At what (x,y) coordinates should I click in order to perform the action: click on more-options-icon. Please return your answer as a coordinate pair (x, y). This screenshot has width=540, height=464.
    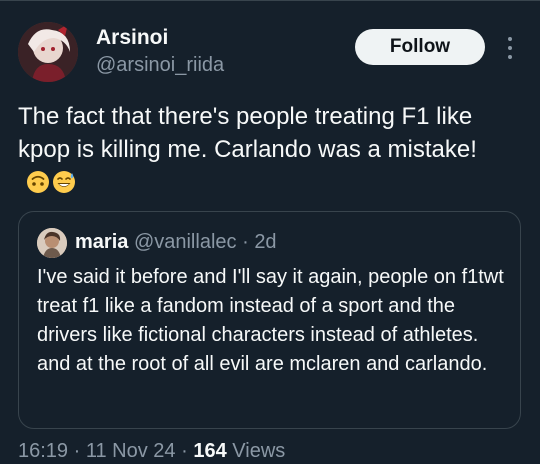
    Looking at the image, I should click on (510, 48).